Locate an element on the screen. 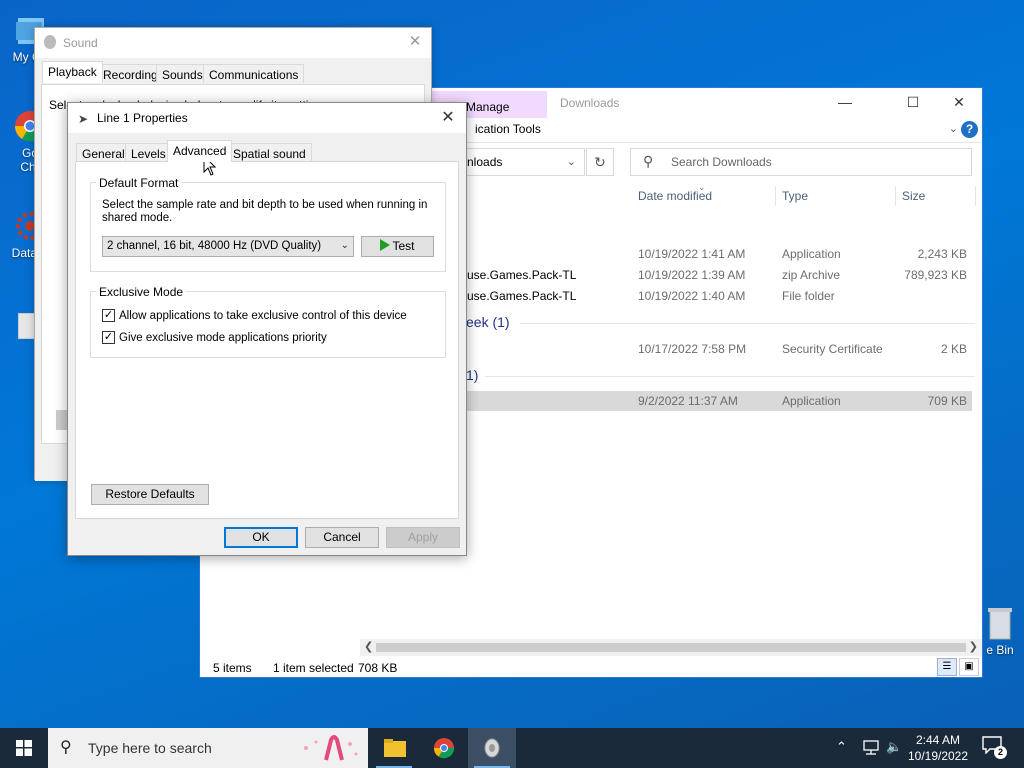  folder-icon is located at coordinates (395, 748).